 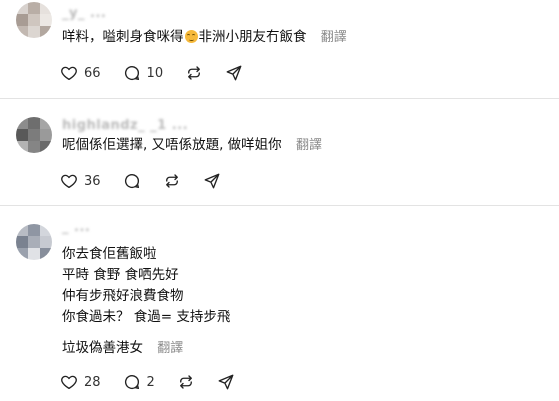 I want to click on post-text: 咩料，嗌刺身食咪得 非洲小朋友冇飯食 翻譯, so click(x=204, y=37).